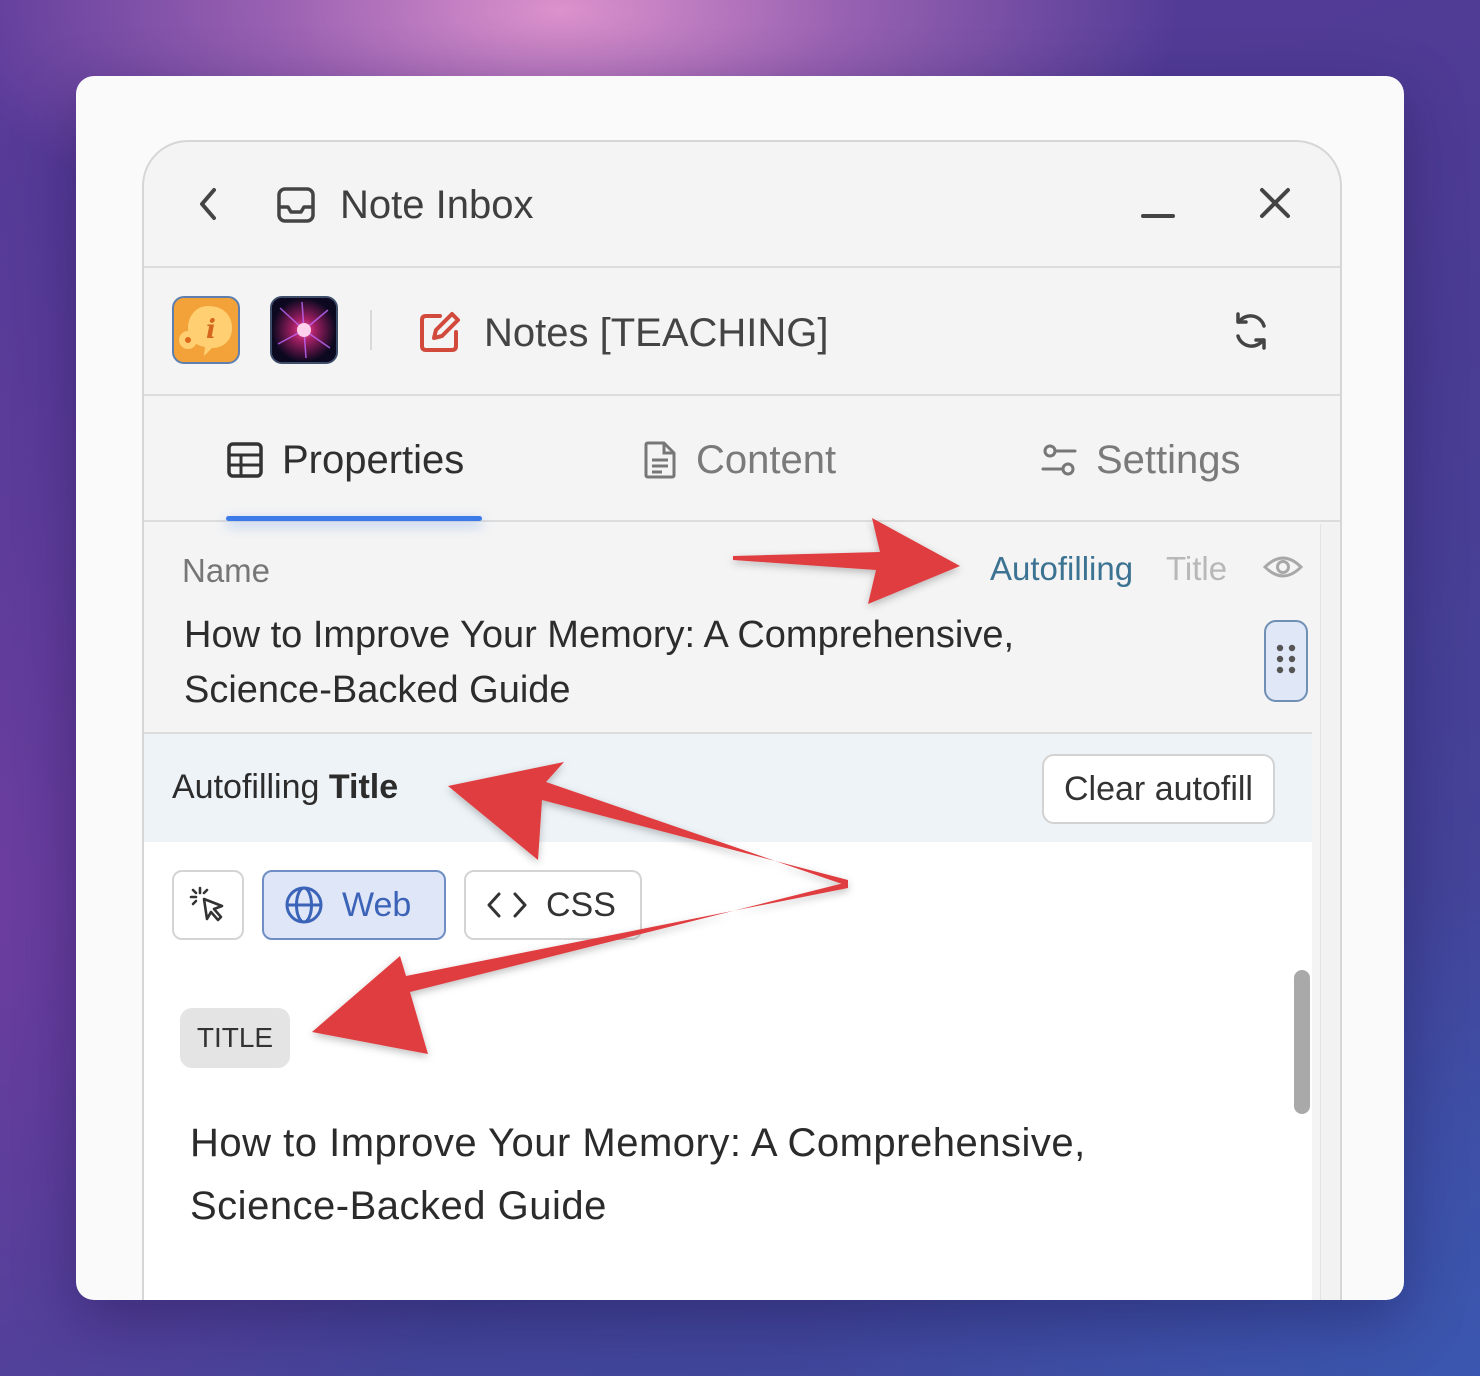 Image resolution: width=1480 pixels, height=1376 pixels. I want to click on tab-content-label: Content, so click(766, 459).